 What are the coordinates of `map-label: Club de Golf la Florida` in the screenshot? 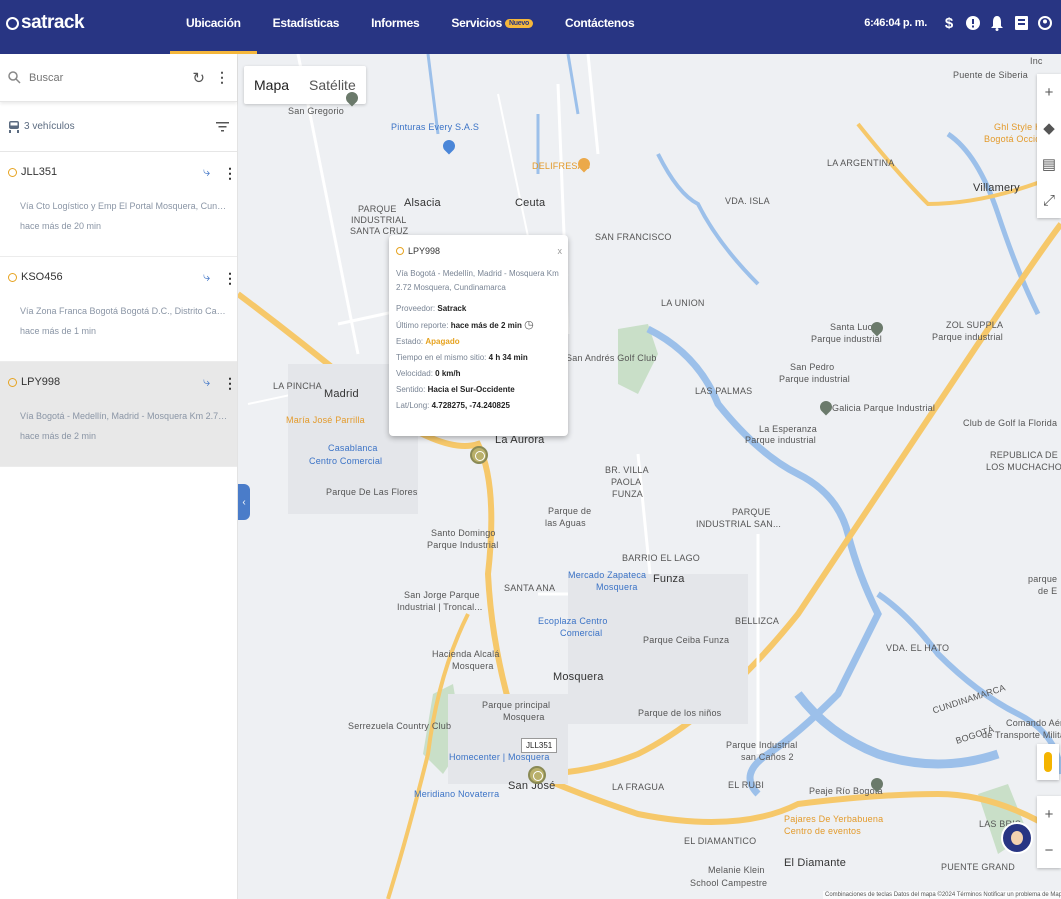 It's located at (1010, 423).